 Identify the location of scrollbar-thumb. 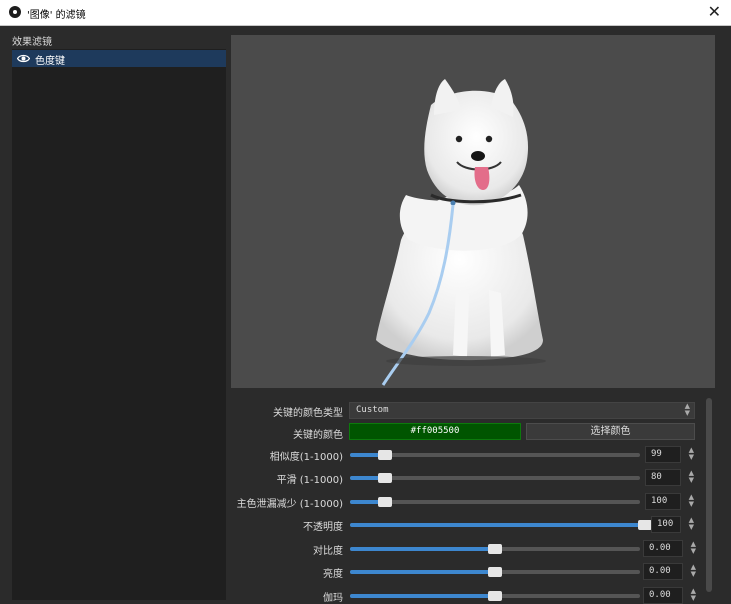
(709, 495).